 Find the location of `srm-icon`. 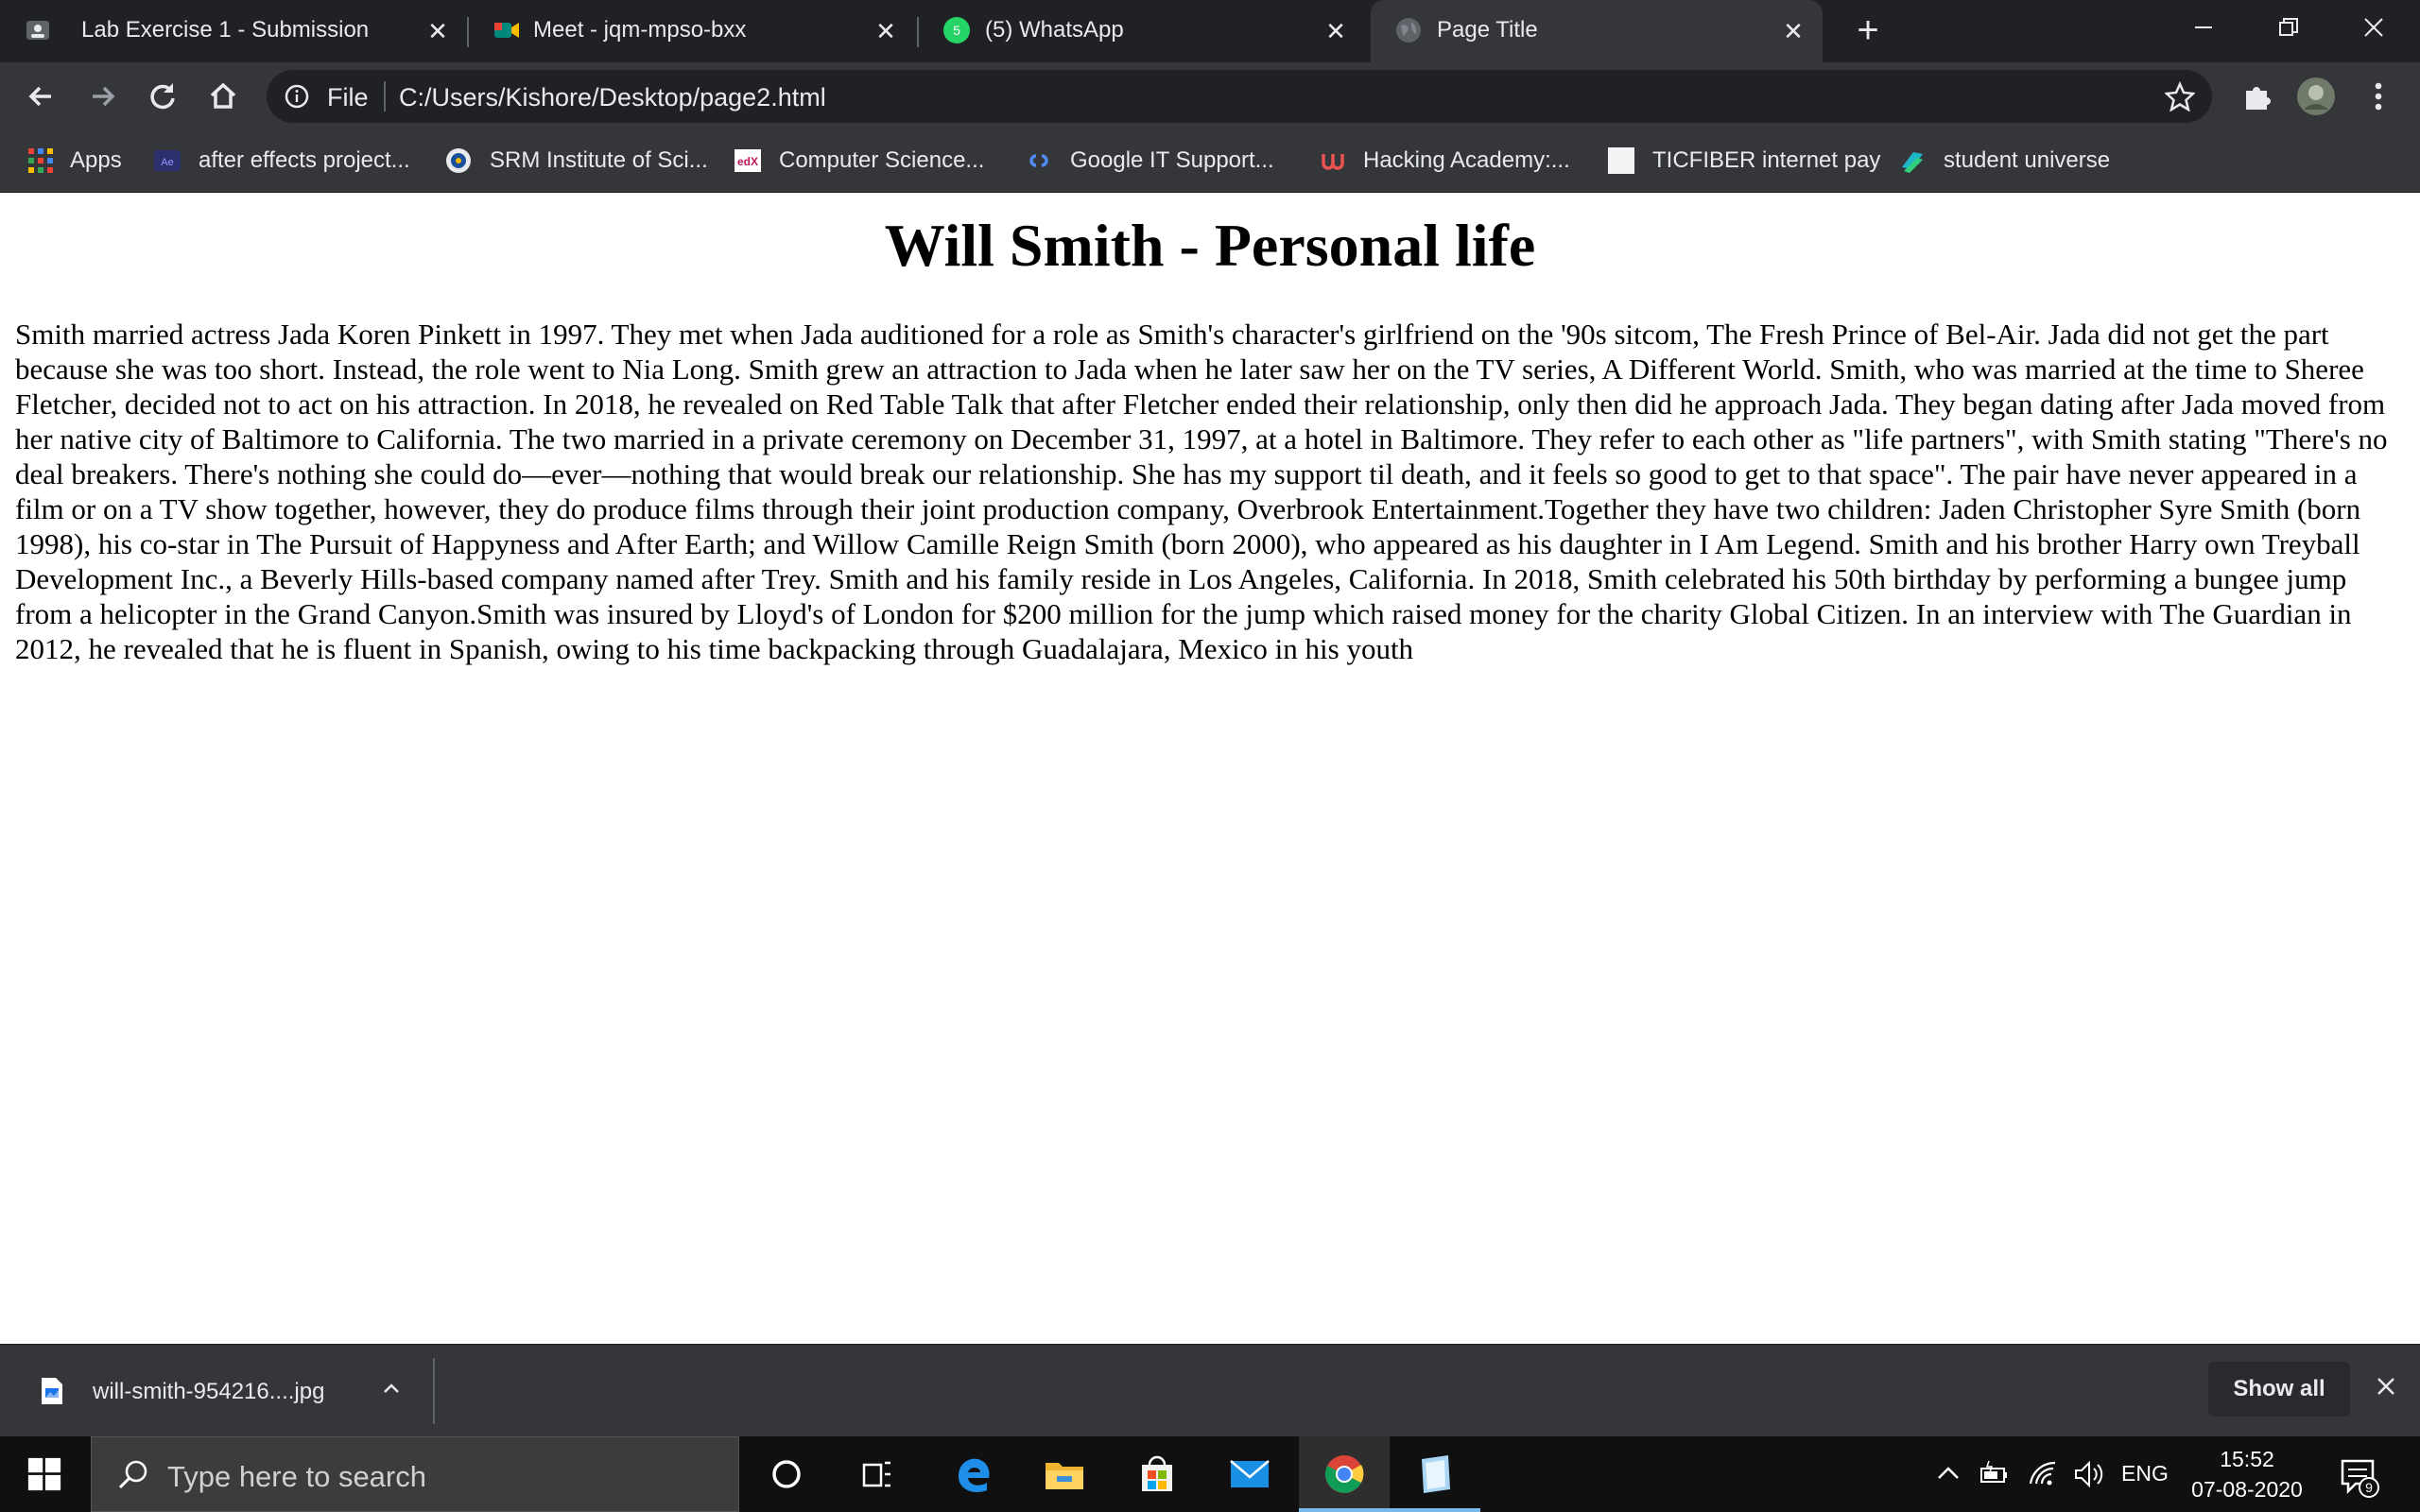

srm-icon is located at coordinates (458, 160).